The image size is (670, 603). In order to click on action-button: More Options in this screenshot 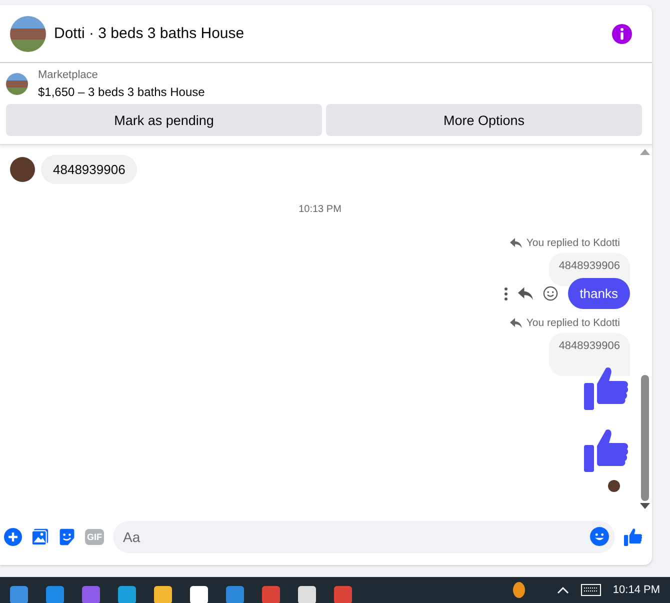, I will do `click(484, 120)`.